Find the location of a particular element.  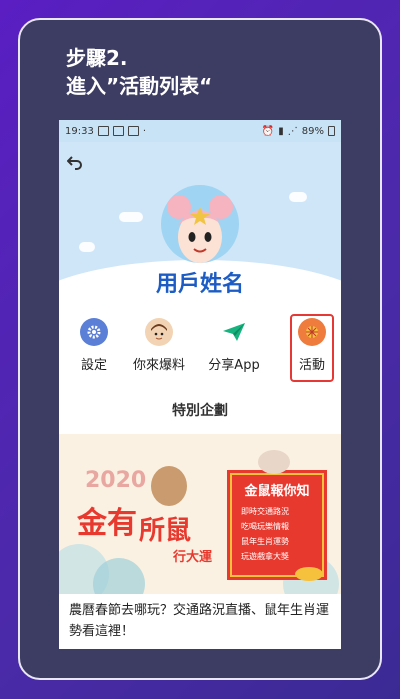

avatar is located at coordinates (200, 224).